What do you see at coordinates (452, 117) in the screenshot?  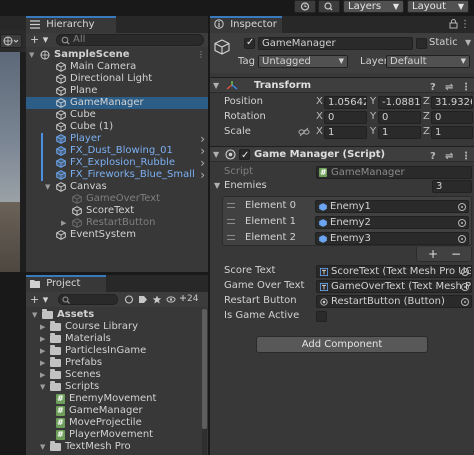 I see `rotation-z-field: 0` at bounding box center [452, 117].